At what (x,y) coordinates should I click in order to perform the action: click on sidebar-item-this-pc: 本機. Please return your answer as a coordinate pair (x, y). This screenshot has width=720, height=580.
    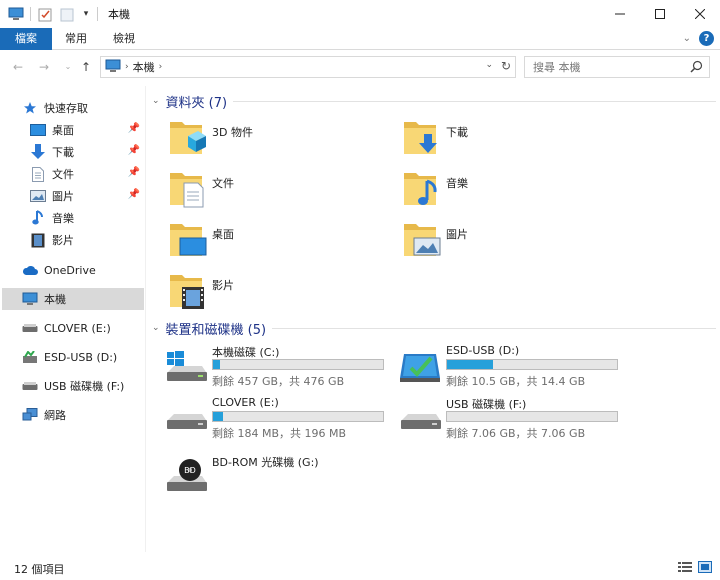
    Looking at the image, I should click on (73, 299).